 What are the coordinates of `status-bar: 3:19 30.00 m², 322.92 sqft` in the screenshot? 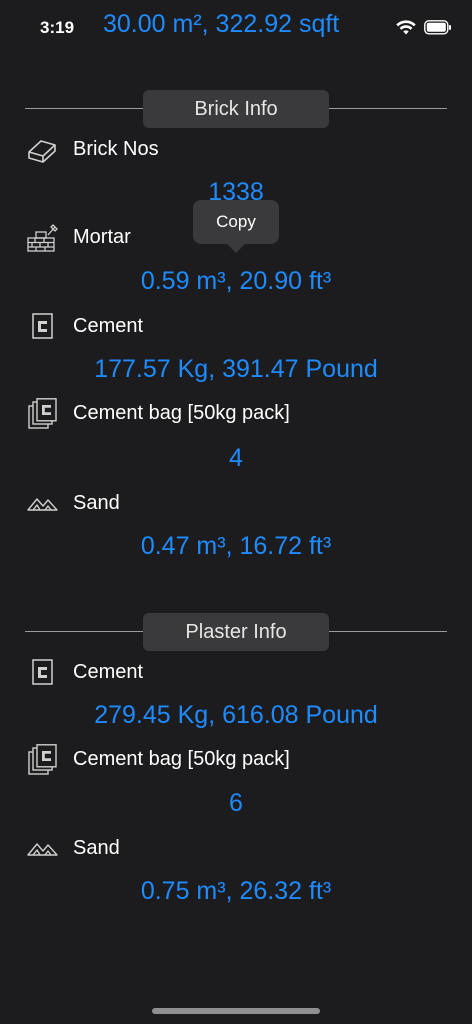 It's located at (236, 30).